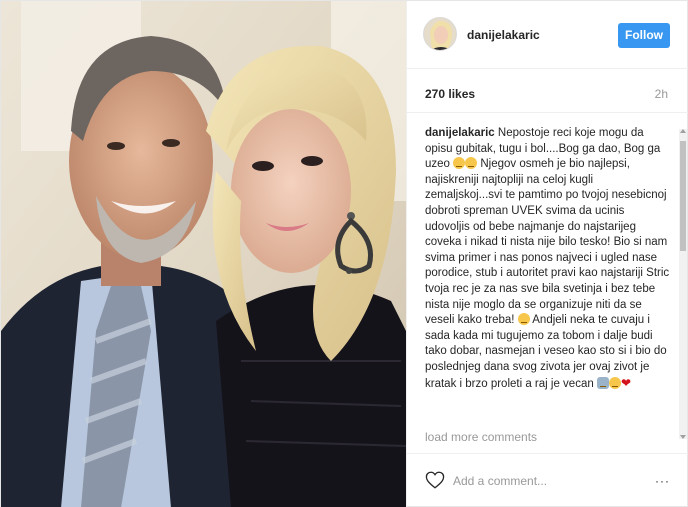  What do you see at coordinates (683, 437) in the screenshot?
I see `scroll-down-arrow-icon` at bounding box center [683, 437].